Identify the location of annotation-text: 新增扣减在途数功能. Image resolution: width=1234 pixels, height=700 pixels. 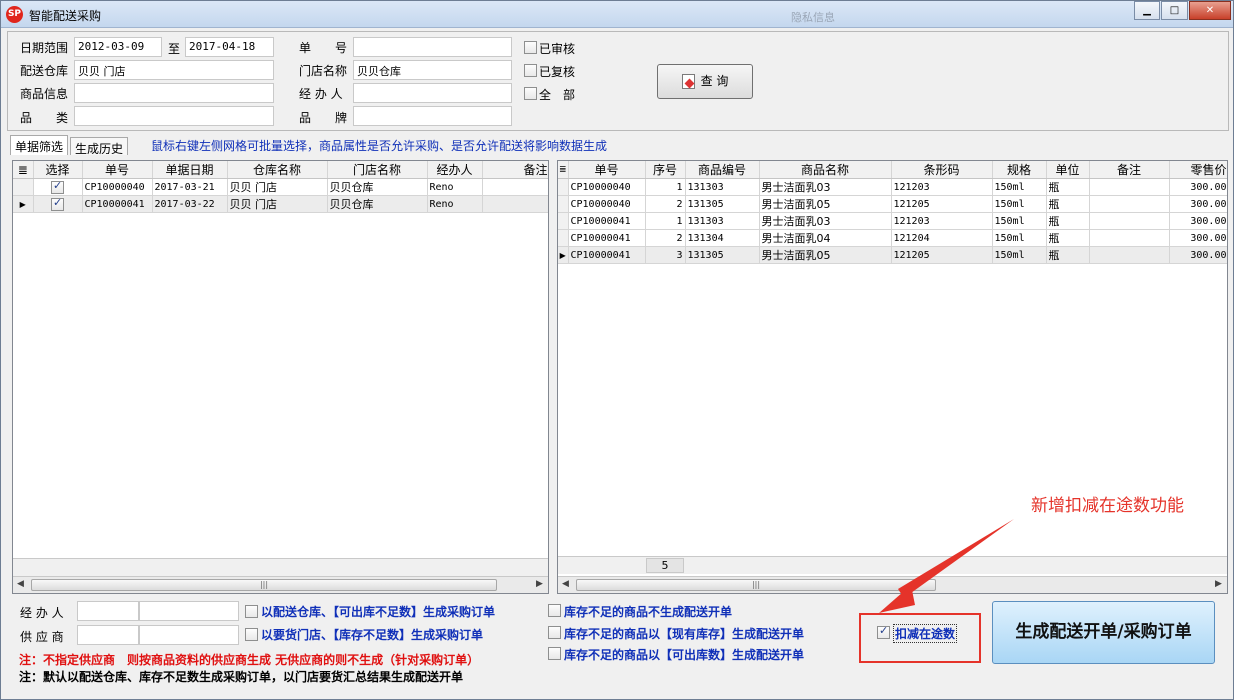
(1107, 506).